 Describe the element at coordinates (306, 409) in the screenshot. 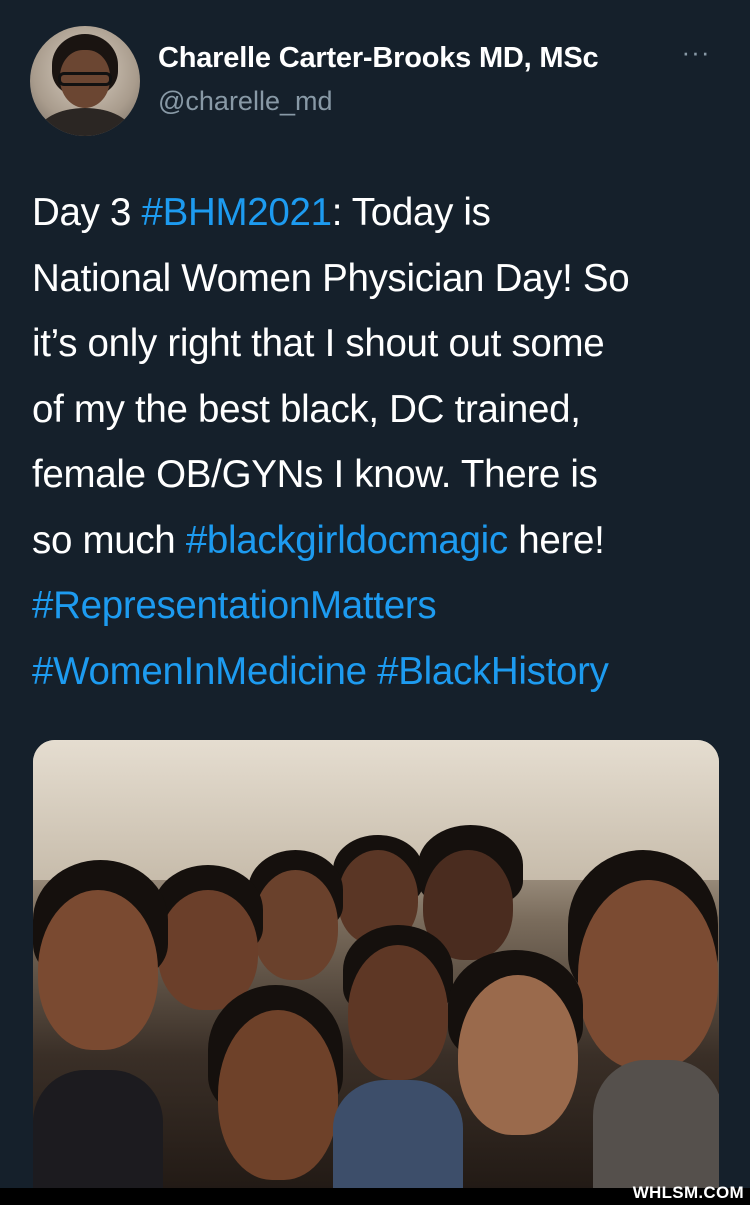

I see `tweet-text-segment: of my the best black, DC trained,` at that location.